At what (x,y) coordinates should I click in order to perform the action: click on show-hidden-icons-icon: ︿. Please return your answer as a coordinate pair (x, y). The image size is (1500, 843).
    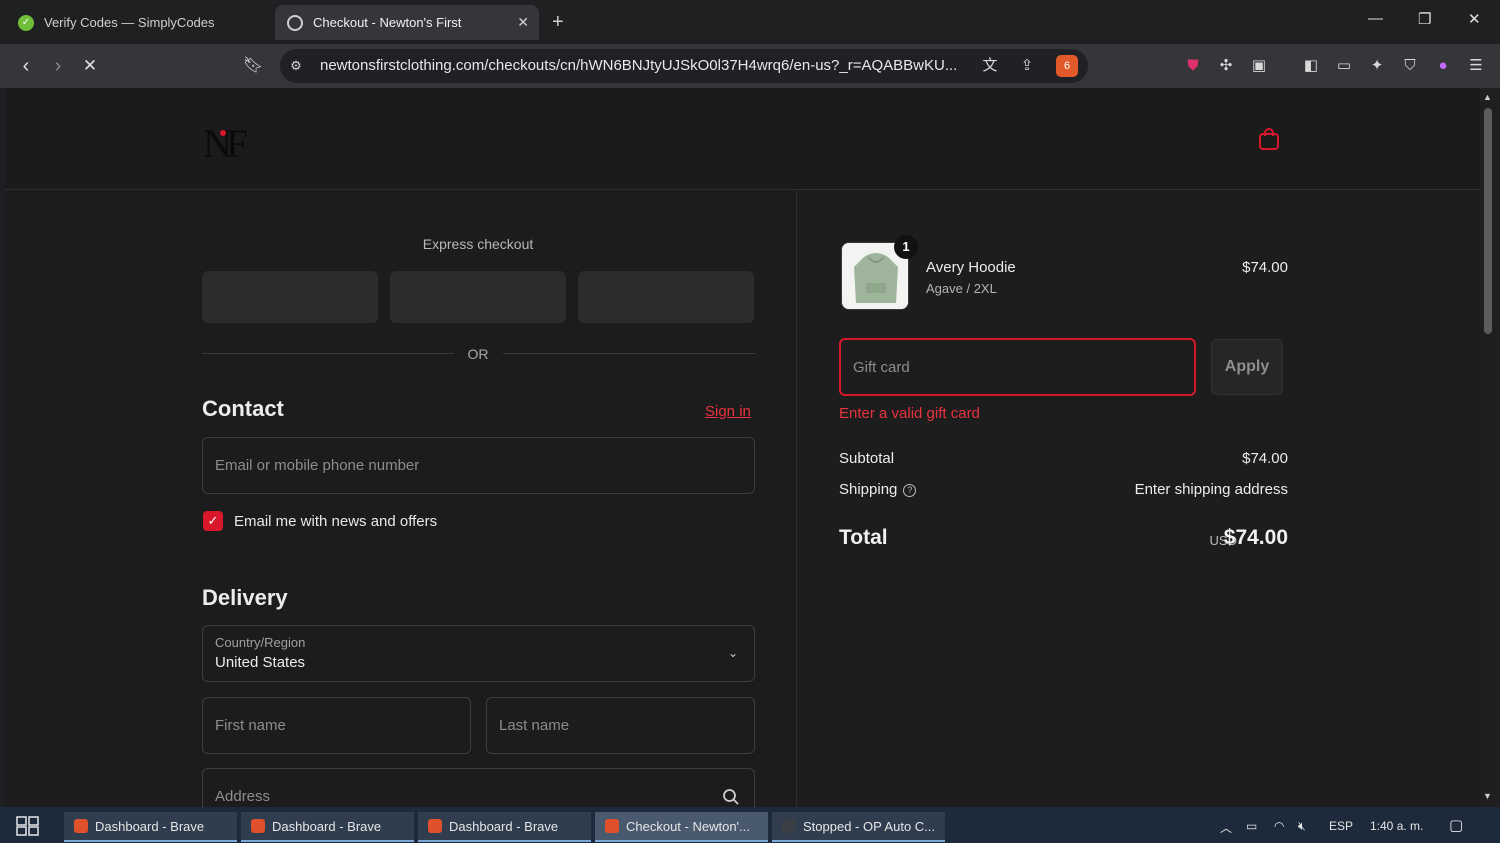
    Looking at the image, I should click on (1226, 827).